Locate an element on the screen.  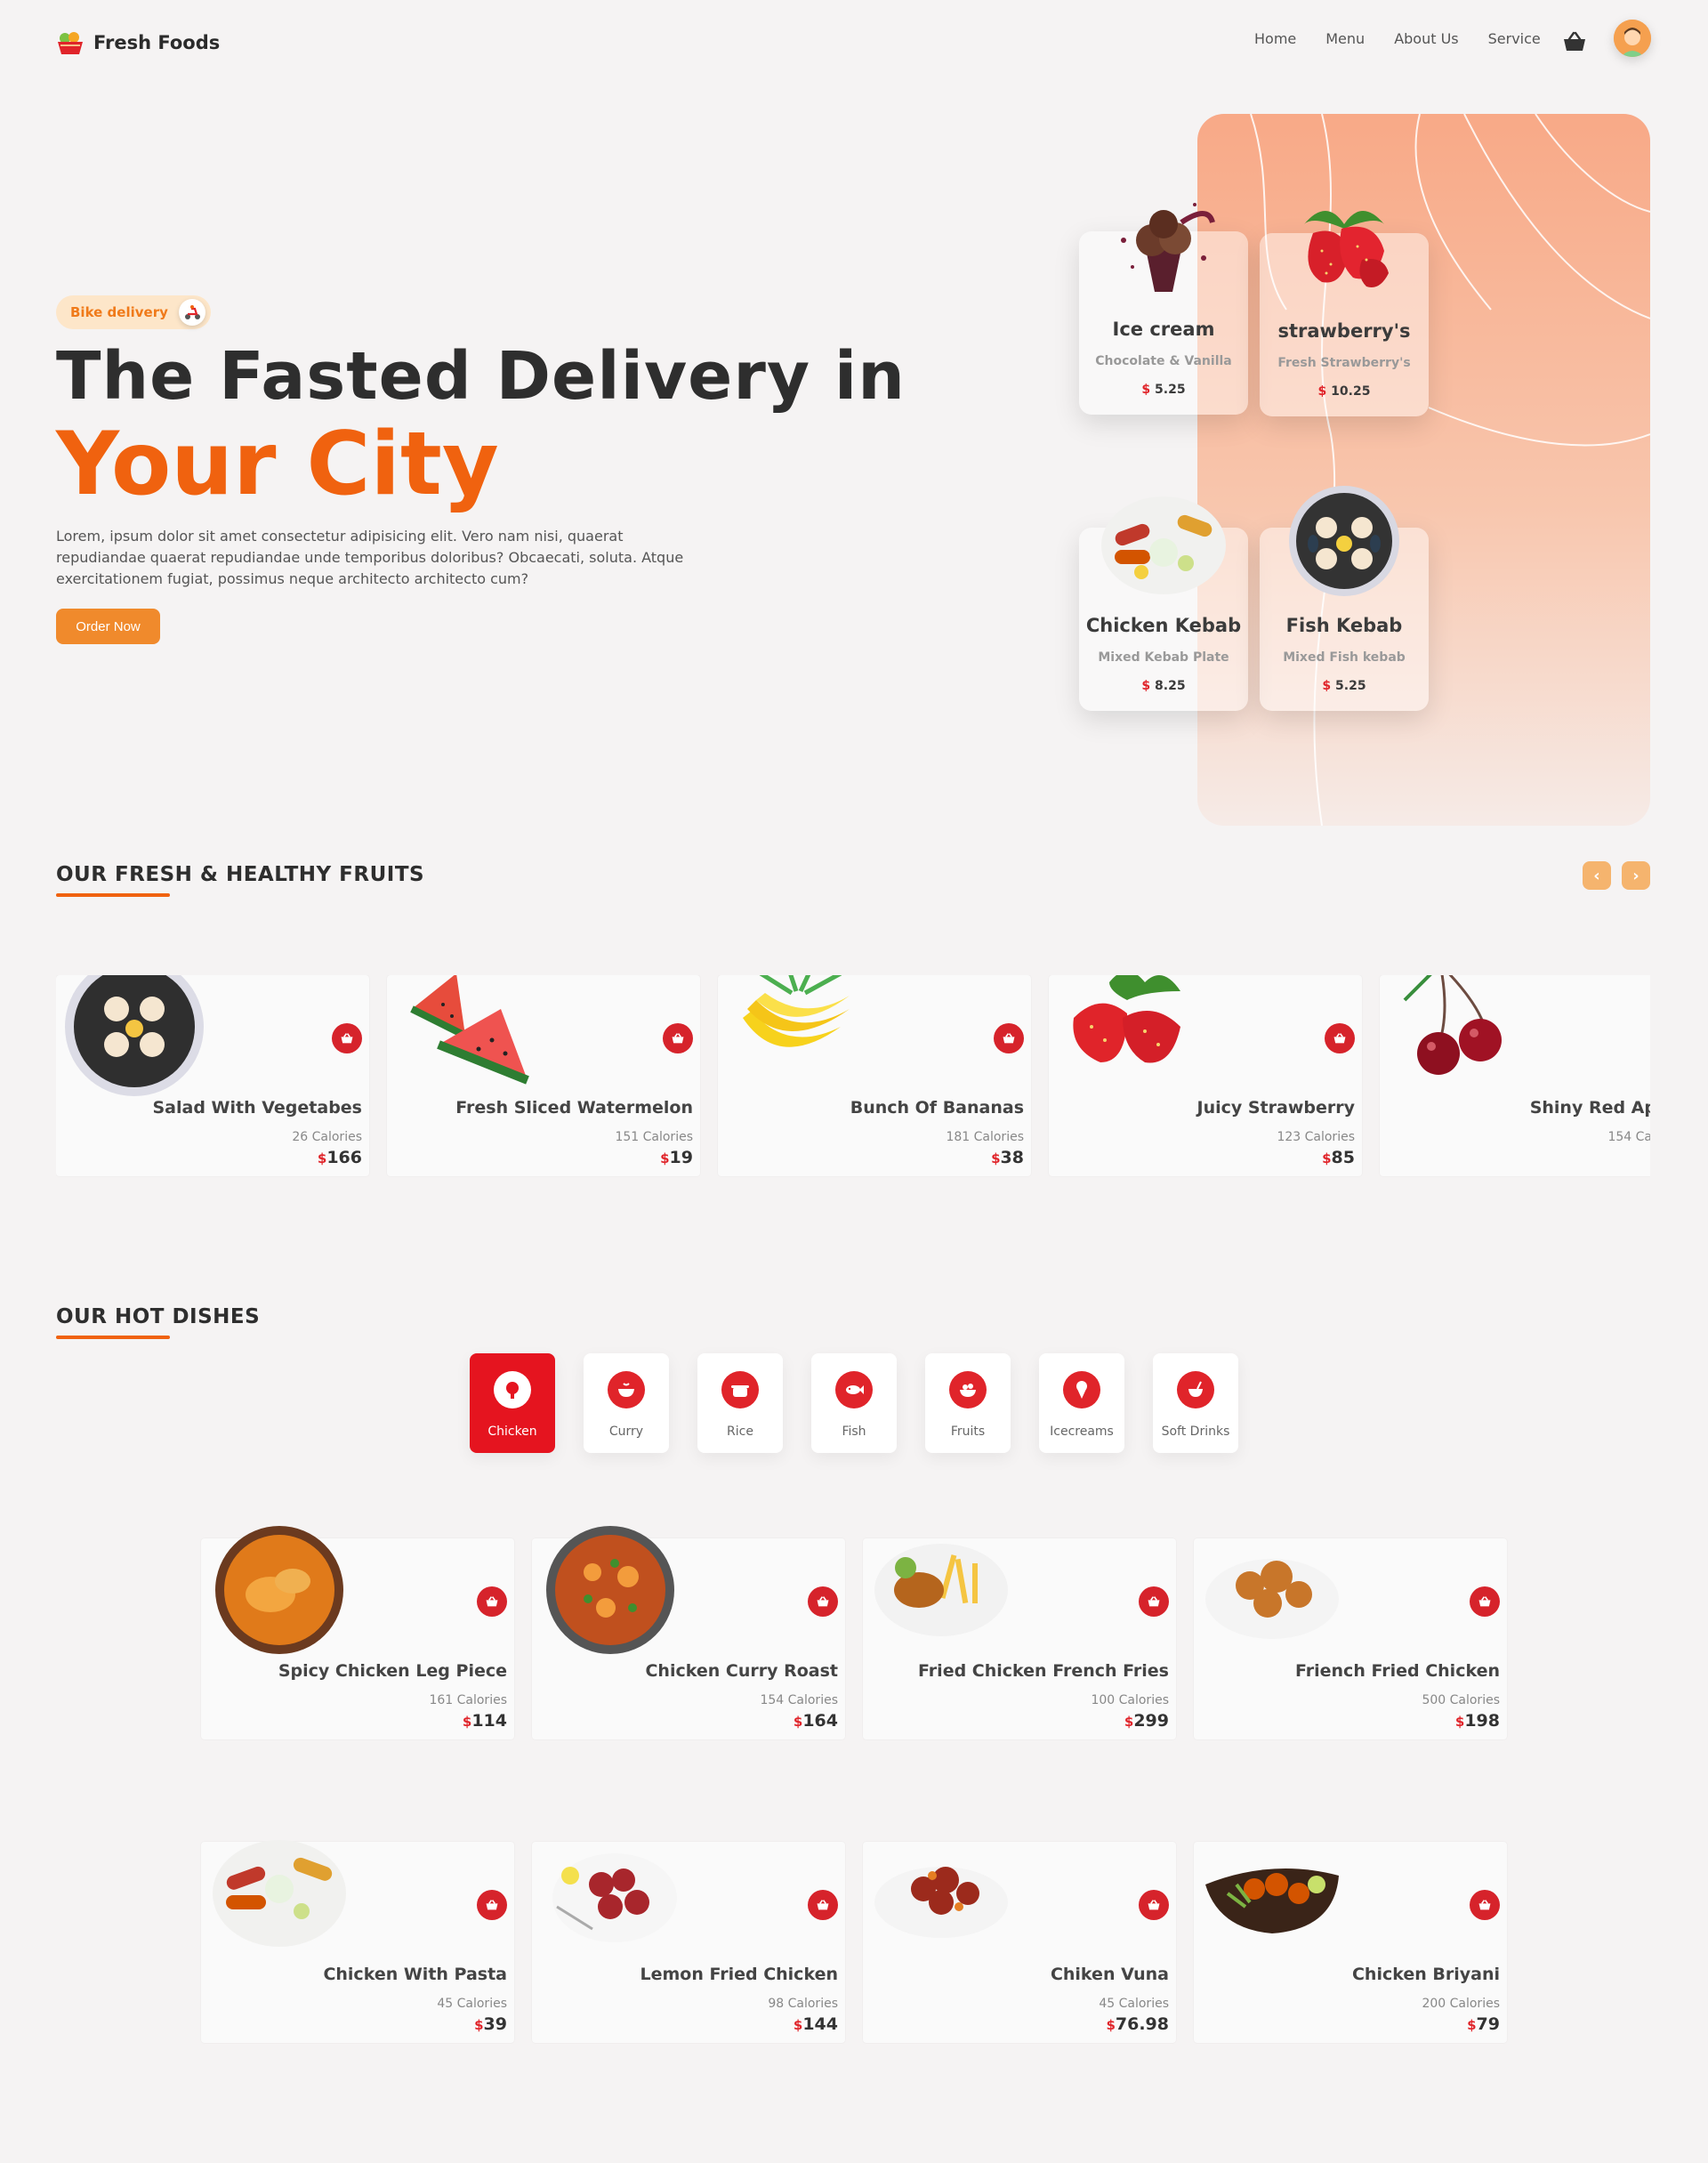
order-now-button: Order Now is located at coordinates (108, 626).